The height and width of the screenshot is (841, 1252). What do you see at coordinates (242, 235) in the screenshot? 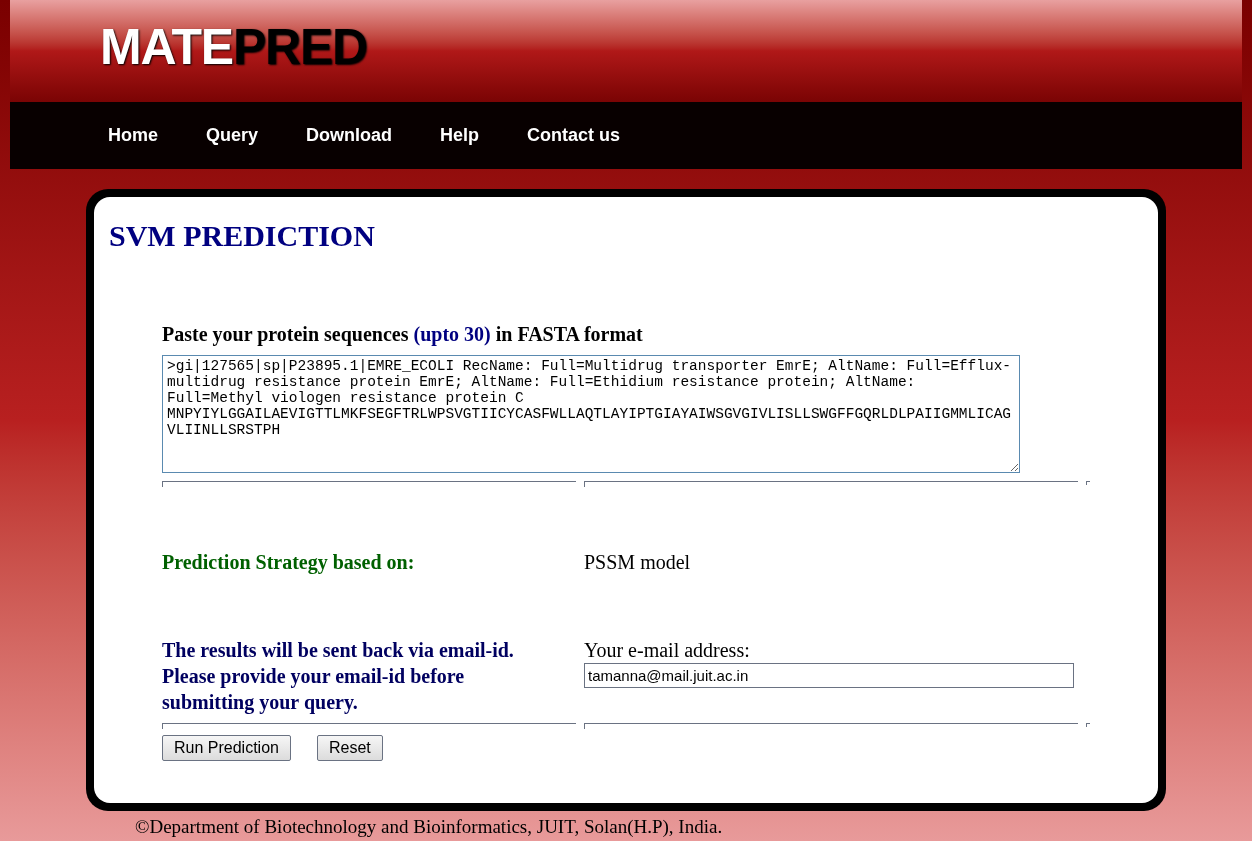
I see `page-title: SVM PREDICTION` at bounding box center [242, 235].